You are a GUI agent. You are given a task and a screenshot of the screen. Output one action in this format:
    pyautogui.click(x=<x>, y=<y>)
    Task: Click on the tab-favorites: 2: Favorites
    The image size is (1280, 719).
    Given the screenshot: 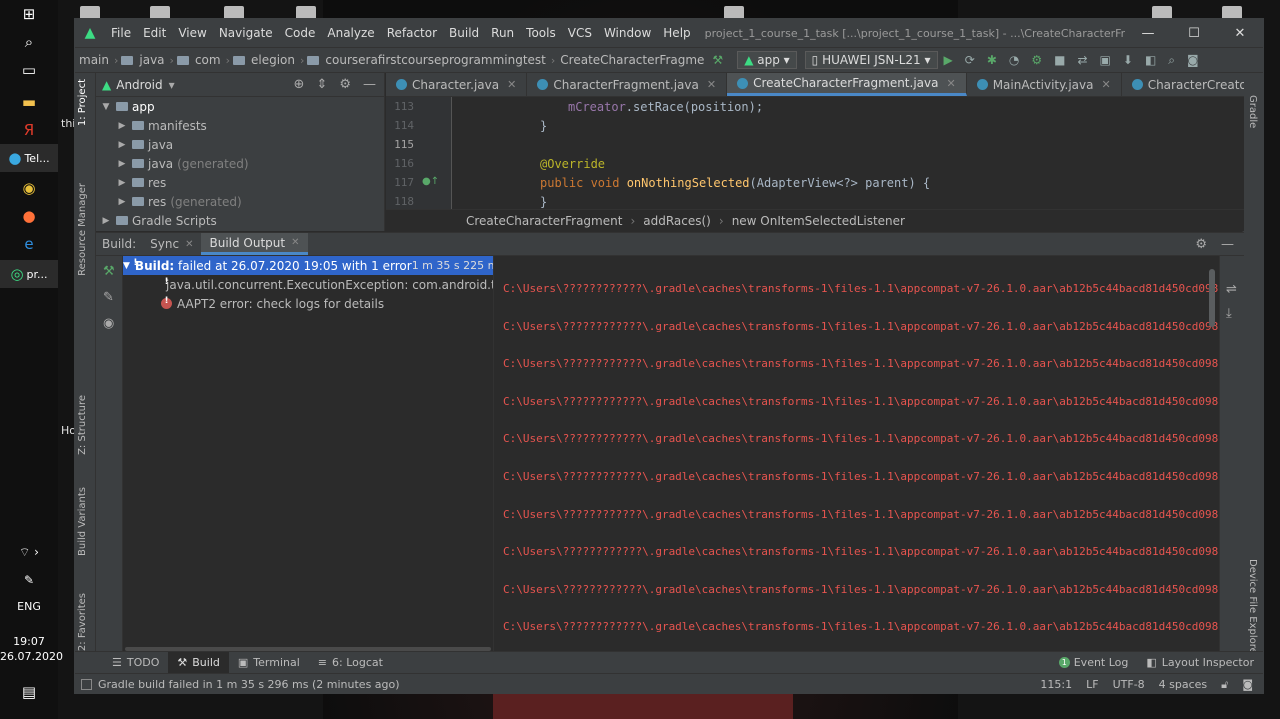 What is the action you would take?
    pyautogui.click(x=82, y=622)
    